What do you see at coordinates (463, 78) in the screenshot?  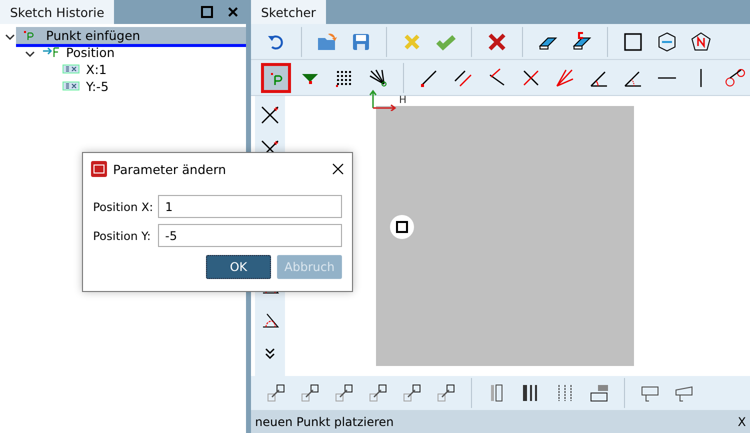 I see `parallel-lines-icon` at bounding box center [463, 78].